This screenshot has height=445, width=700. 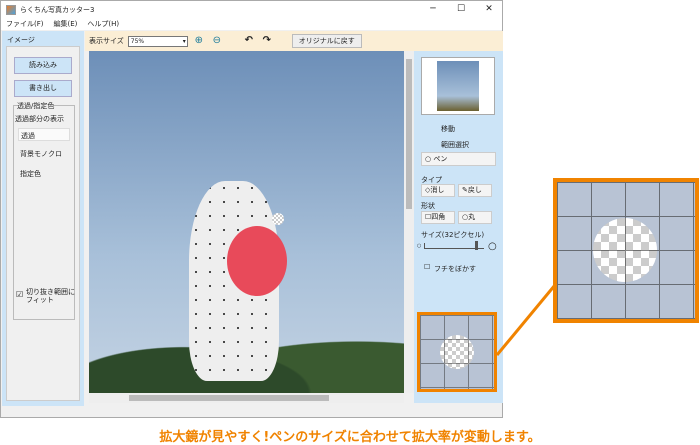 I want to click on magnifier-callout, so click(x=626, y=250).